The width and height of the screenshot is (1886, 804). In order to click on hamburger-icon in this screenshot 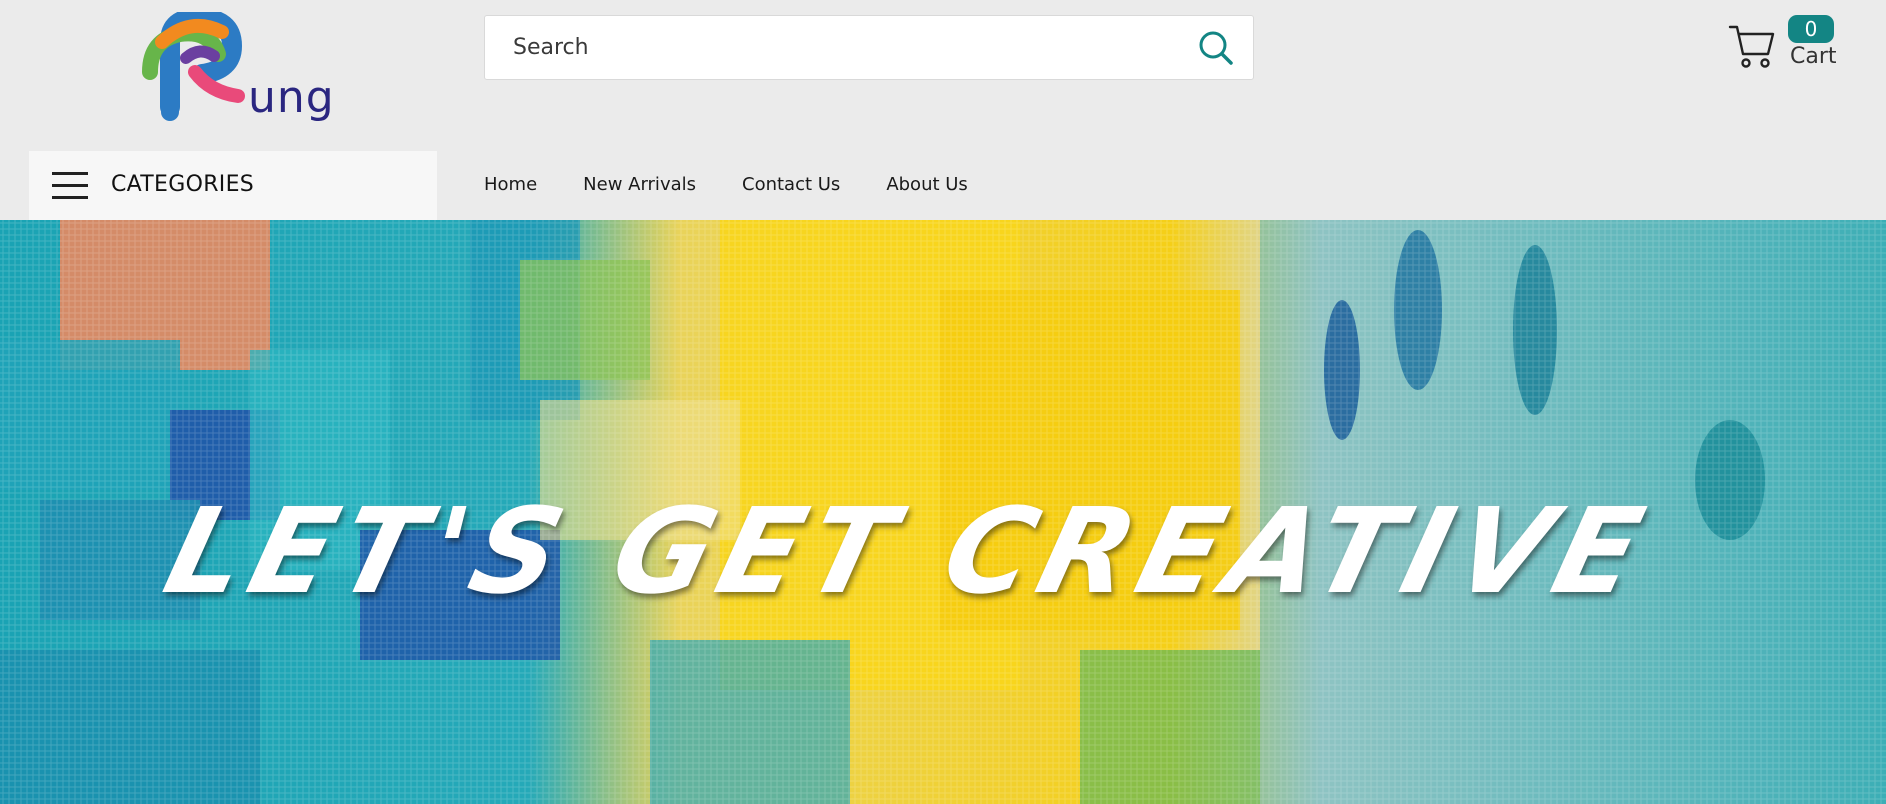, I will do `click(70, 186)`.